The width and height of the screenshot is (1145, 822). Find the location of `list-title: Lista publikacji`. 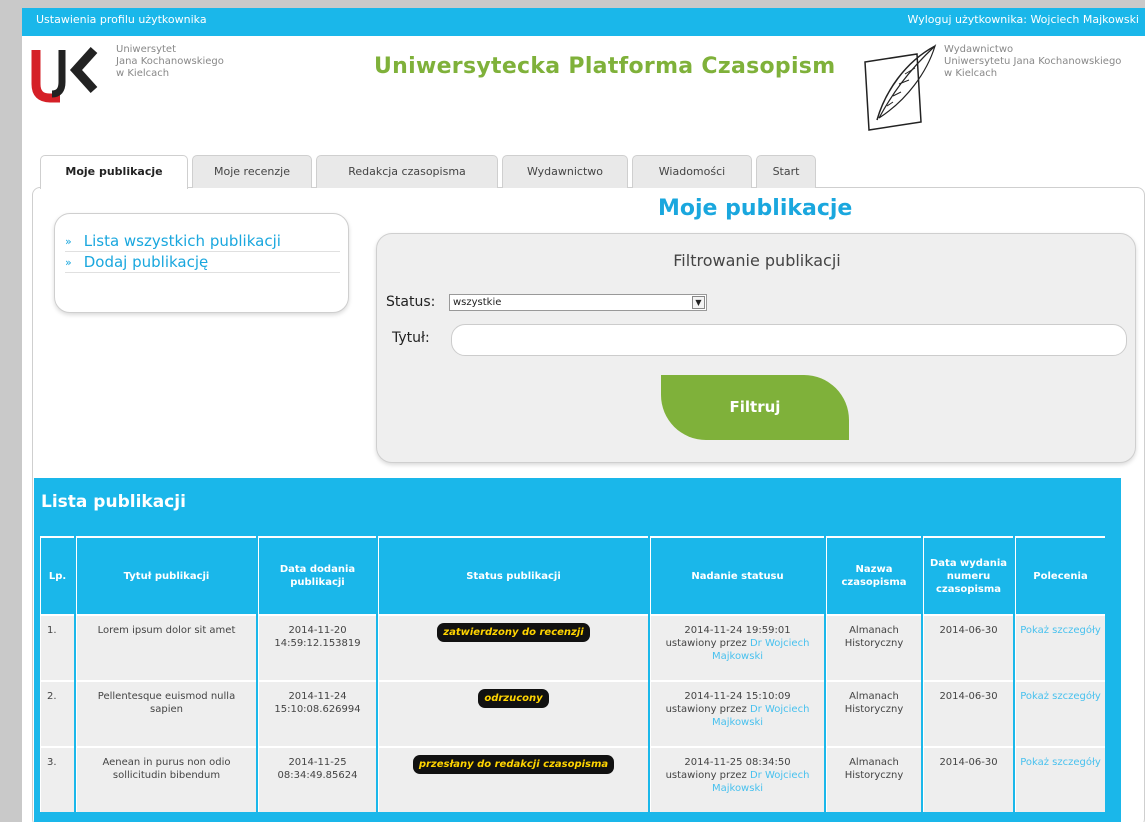

list-title: Lista publikacji is located at coordinates (113, 502).